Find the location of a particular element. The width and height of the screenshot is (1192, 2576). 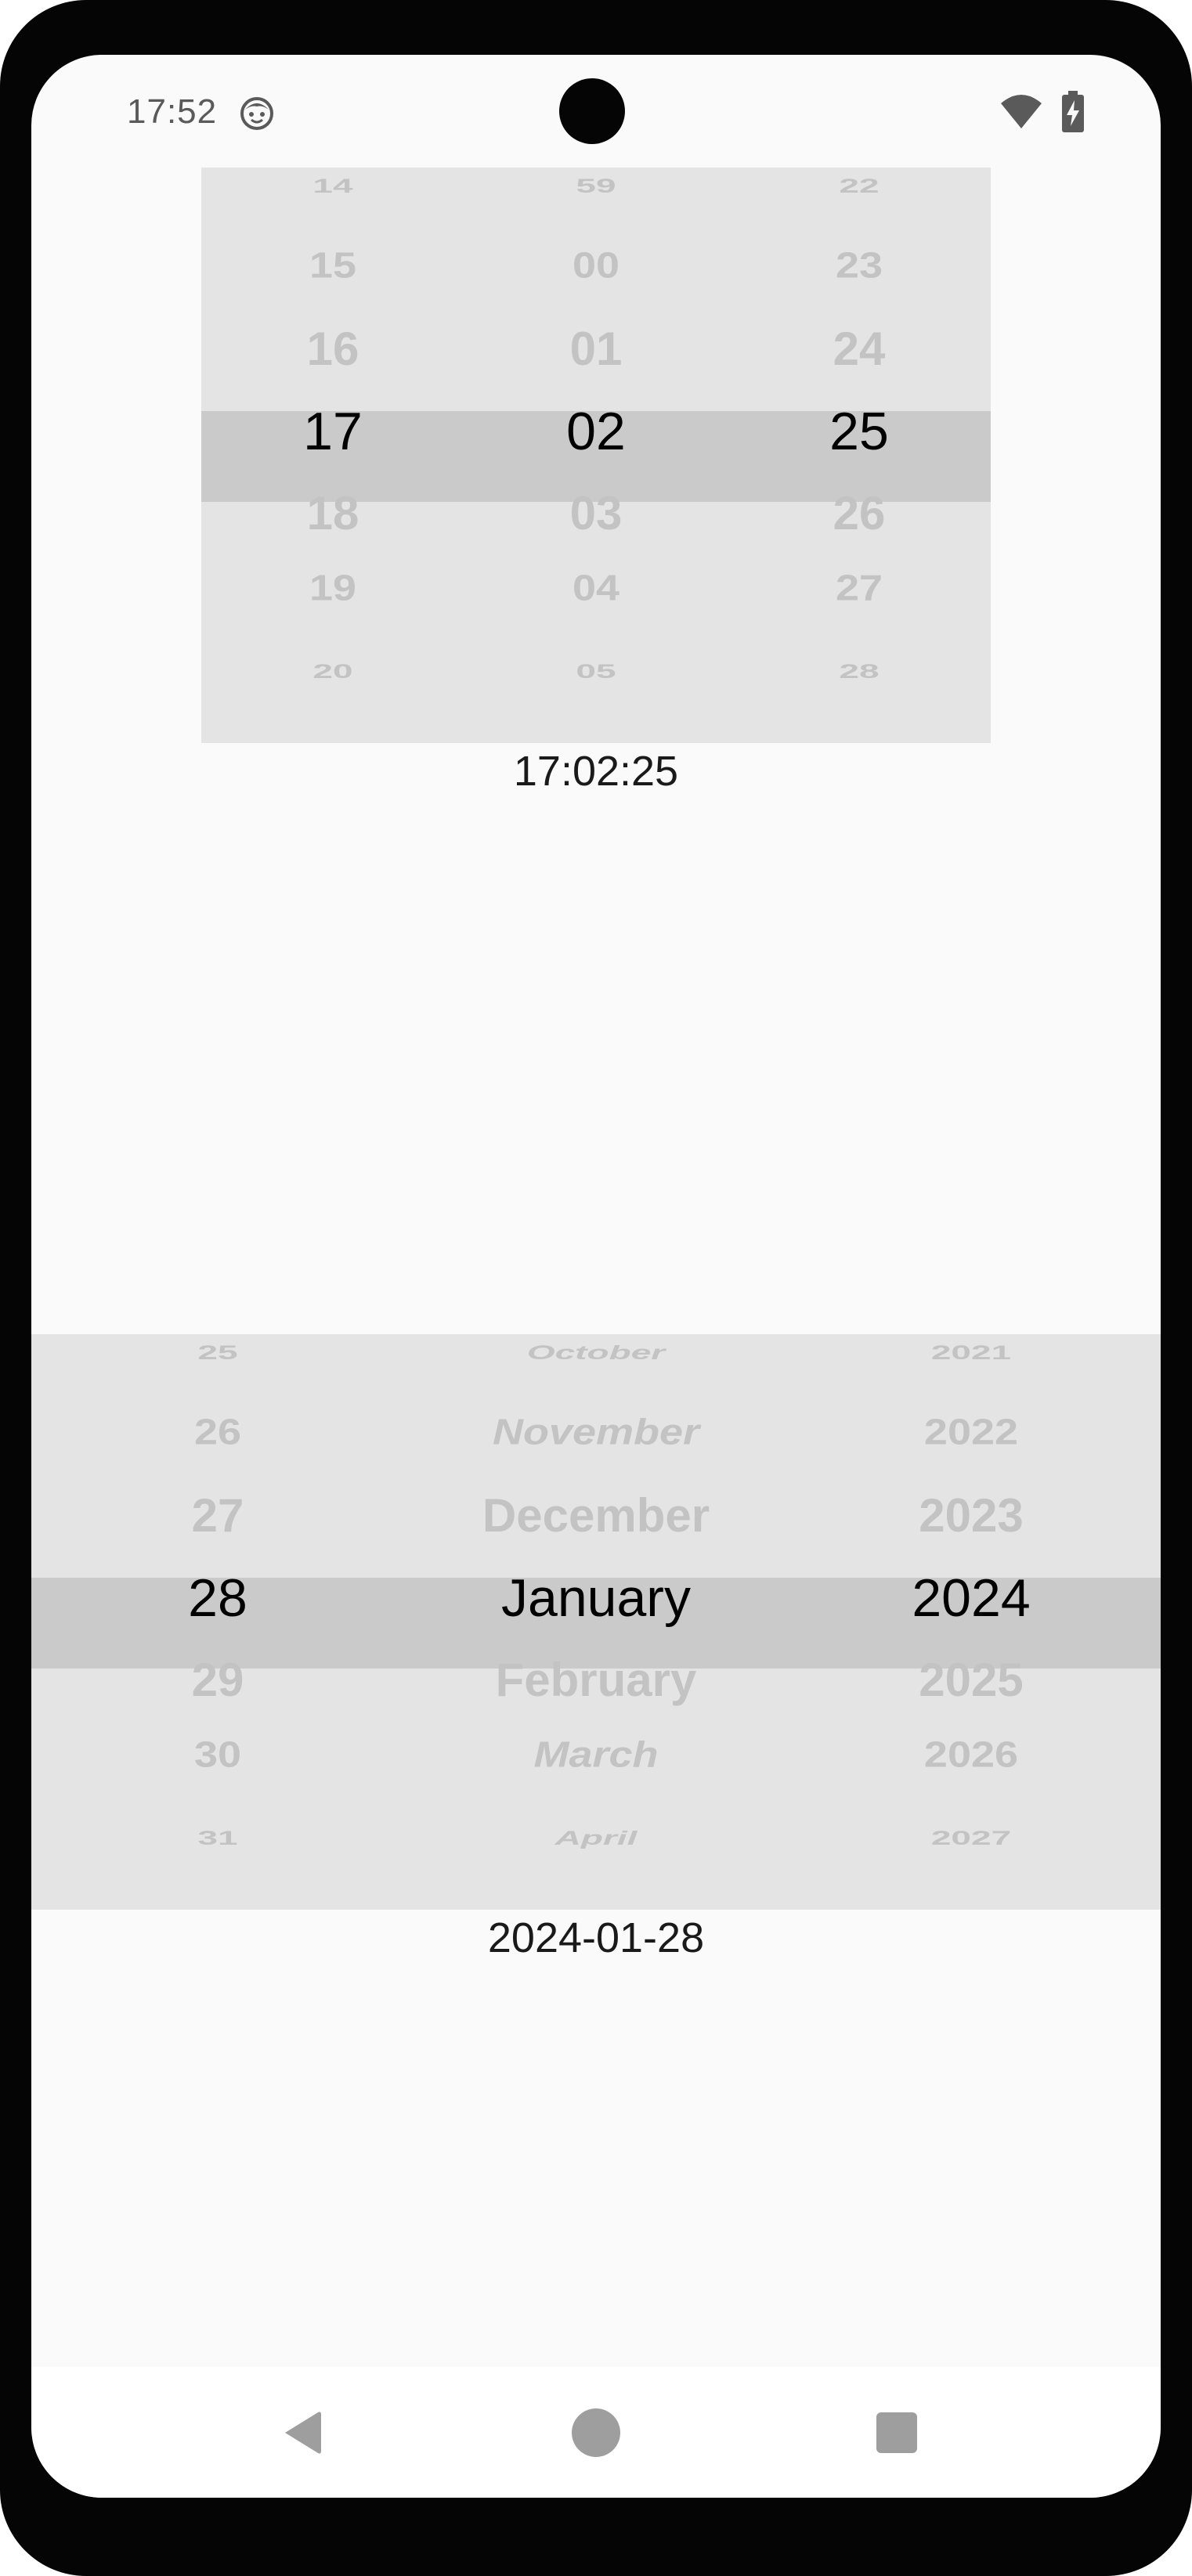

year-option: 2026 is located at coordinates (973, 1755).